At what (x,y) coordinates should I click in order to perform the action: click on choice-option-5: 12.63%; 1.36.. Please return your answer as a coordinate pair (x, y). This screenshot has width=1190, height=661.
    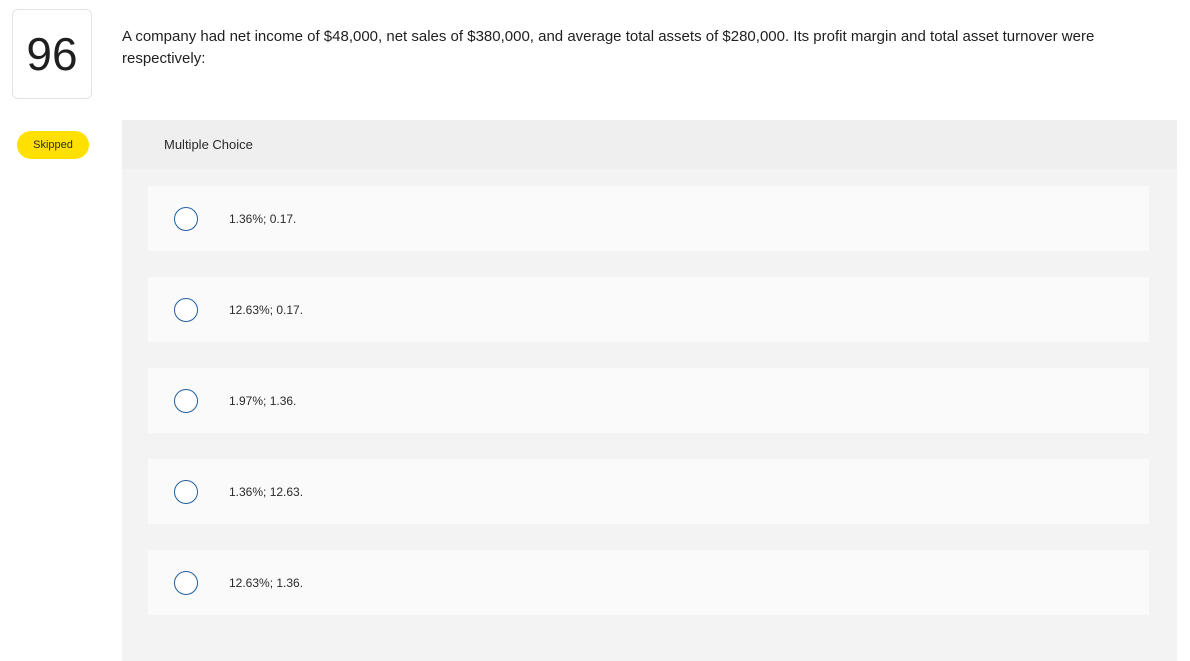
    Looking at the image, I should click on (648, 582).